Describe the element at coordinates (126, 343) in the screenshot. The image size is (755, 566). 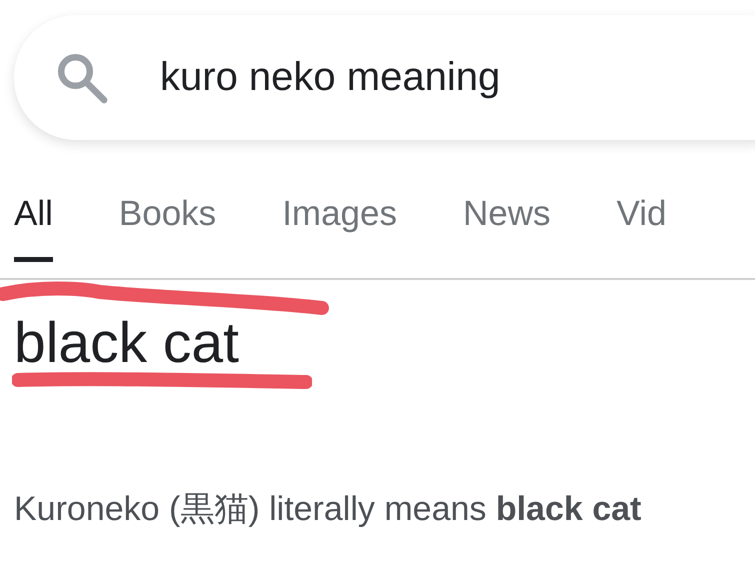
I see `answer-title: black cat` at that location.